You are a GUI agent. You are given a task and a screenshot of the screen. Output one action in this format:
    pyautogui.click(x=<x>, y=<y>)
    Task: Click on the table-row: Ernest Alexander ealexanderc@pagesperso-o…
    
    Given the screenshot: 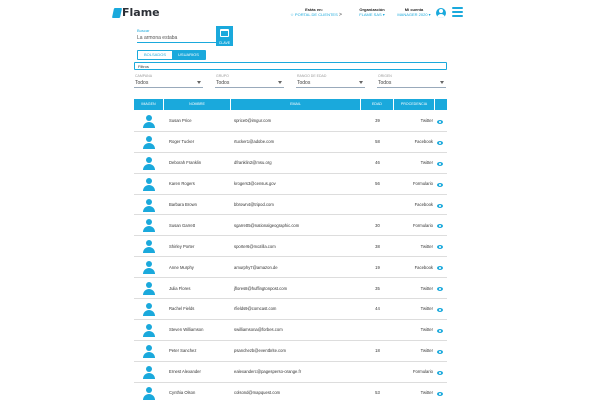 What is the action you would take?
    pyautogui.click(x=290, y=372)
    